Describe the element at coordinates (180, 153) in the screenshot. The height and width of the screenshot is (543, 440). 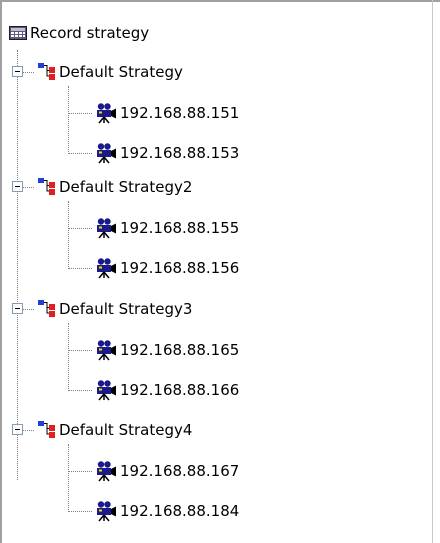
I see `device-label: 192.168.88.153` at that location.